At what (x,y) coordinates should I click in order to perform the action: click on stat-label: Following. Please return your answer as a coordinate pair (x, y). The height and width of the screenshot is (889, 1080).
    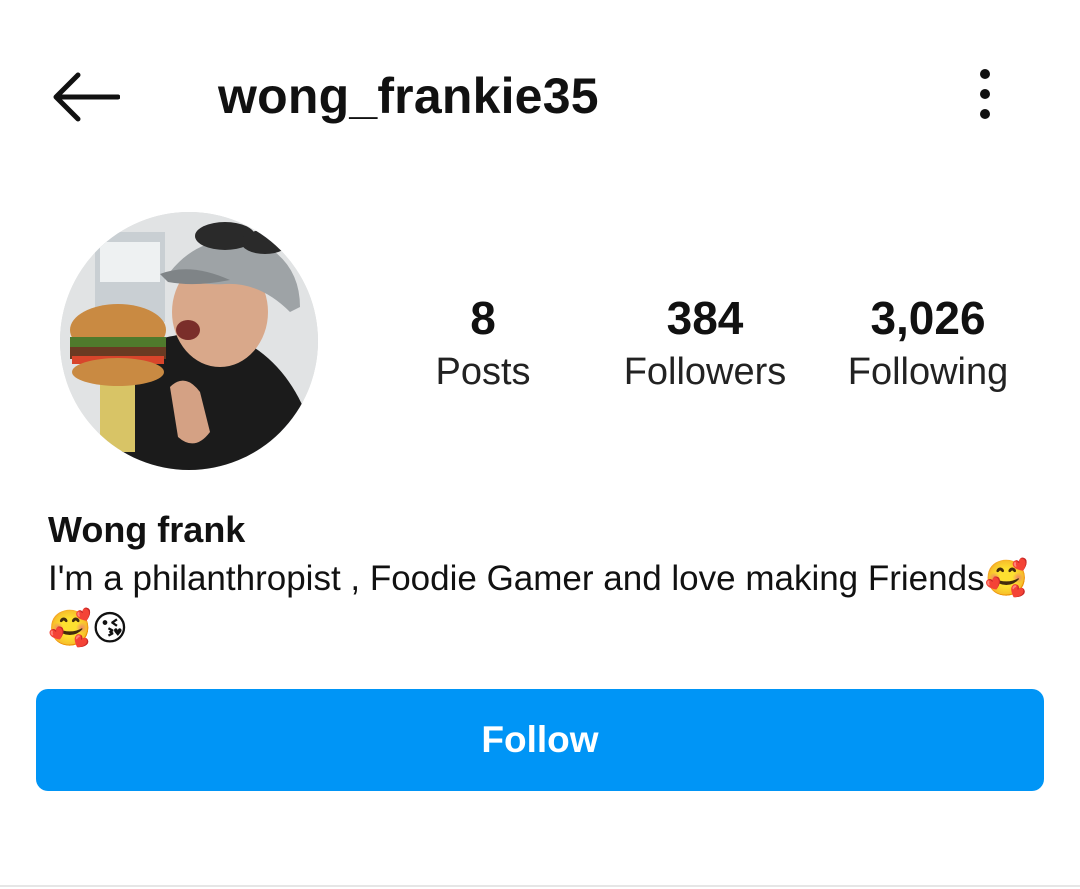
    Looking at the image, I should click on (928, 372).